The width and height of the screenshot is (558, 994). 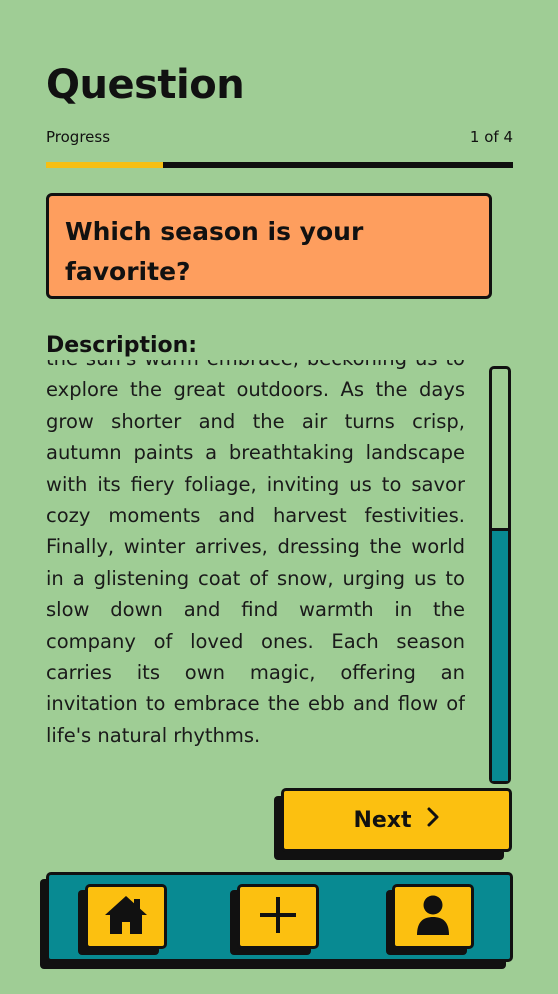 I want to click on page-title: Question, so click(x=145, y=85).